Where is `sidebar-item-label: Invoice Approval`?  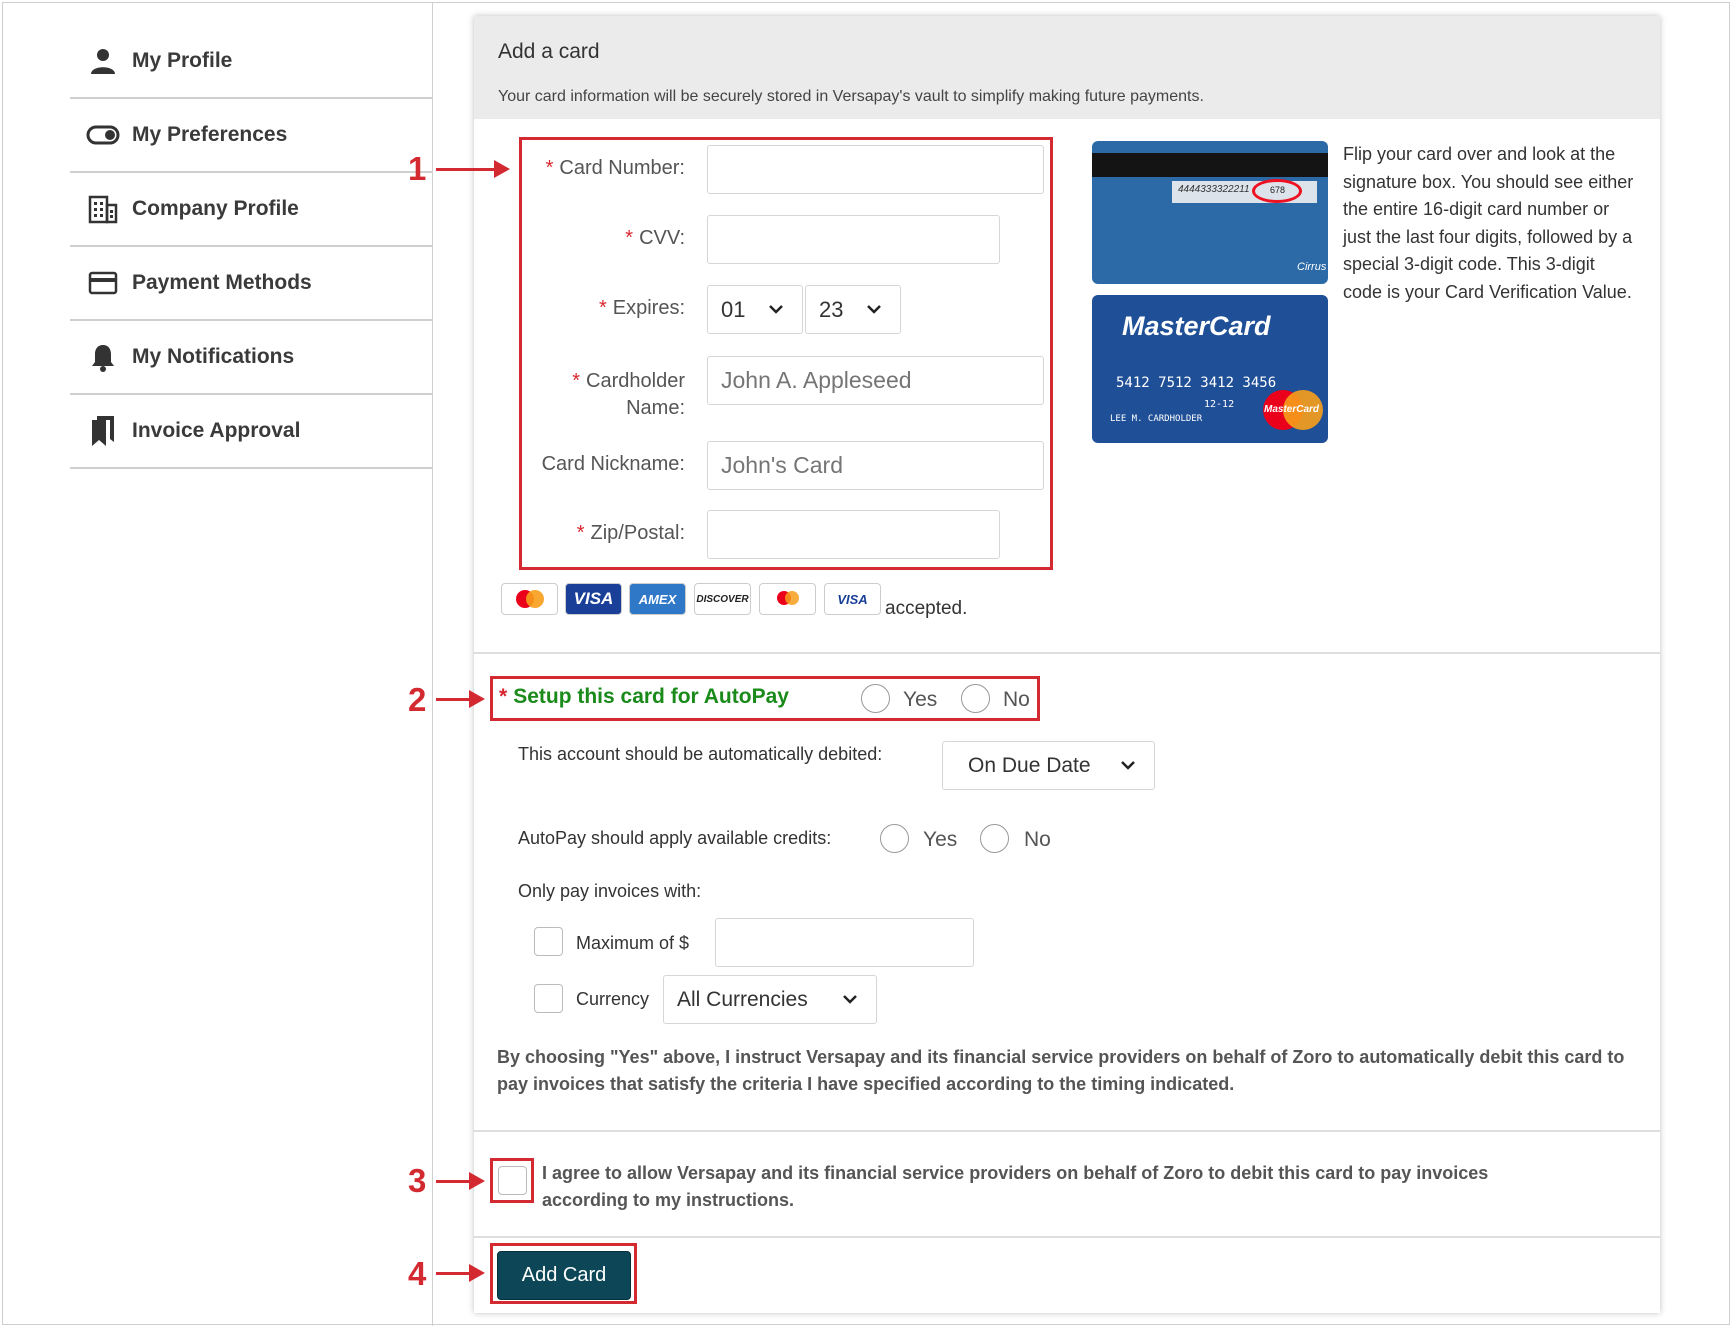
sidebar-item-label: Invoice Approval is located at coordinates (216, 430).